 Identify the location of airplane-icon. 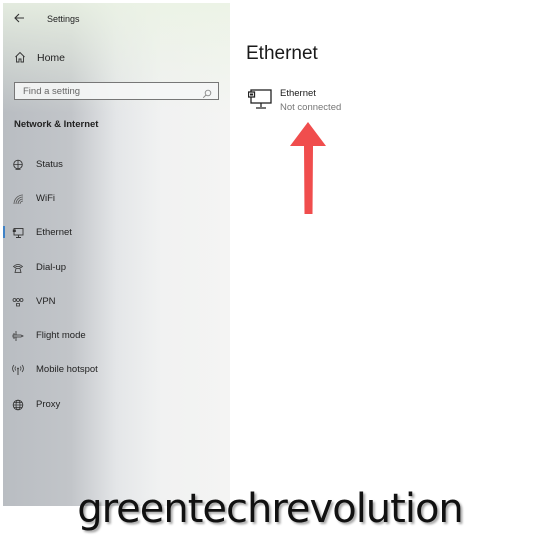
(18, 335).